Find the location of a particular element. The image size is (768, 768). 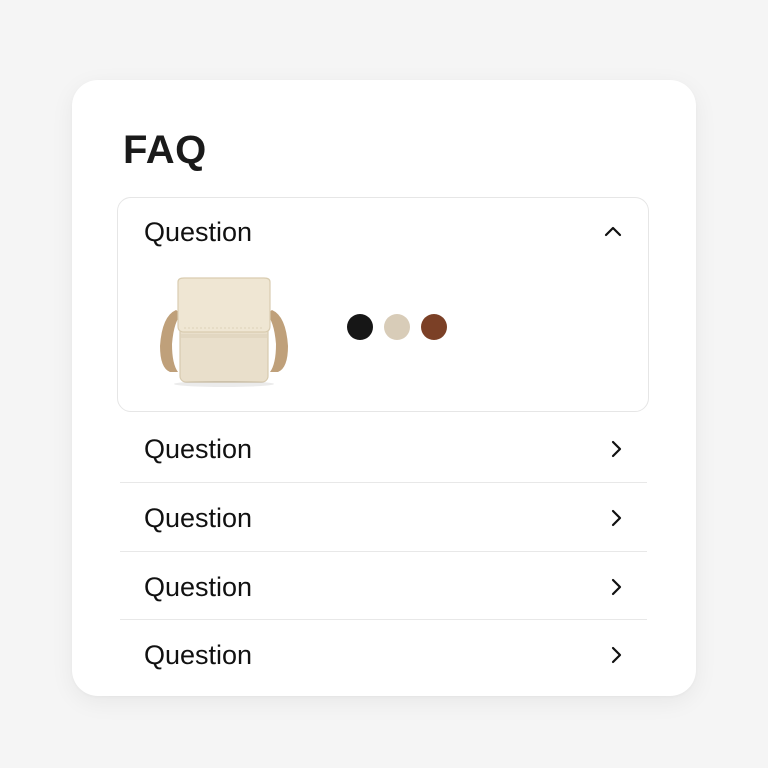

swatch-beige is located at coordinates (397, 327).